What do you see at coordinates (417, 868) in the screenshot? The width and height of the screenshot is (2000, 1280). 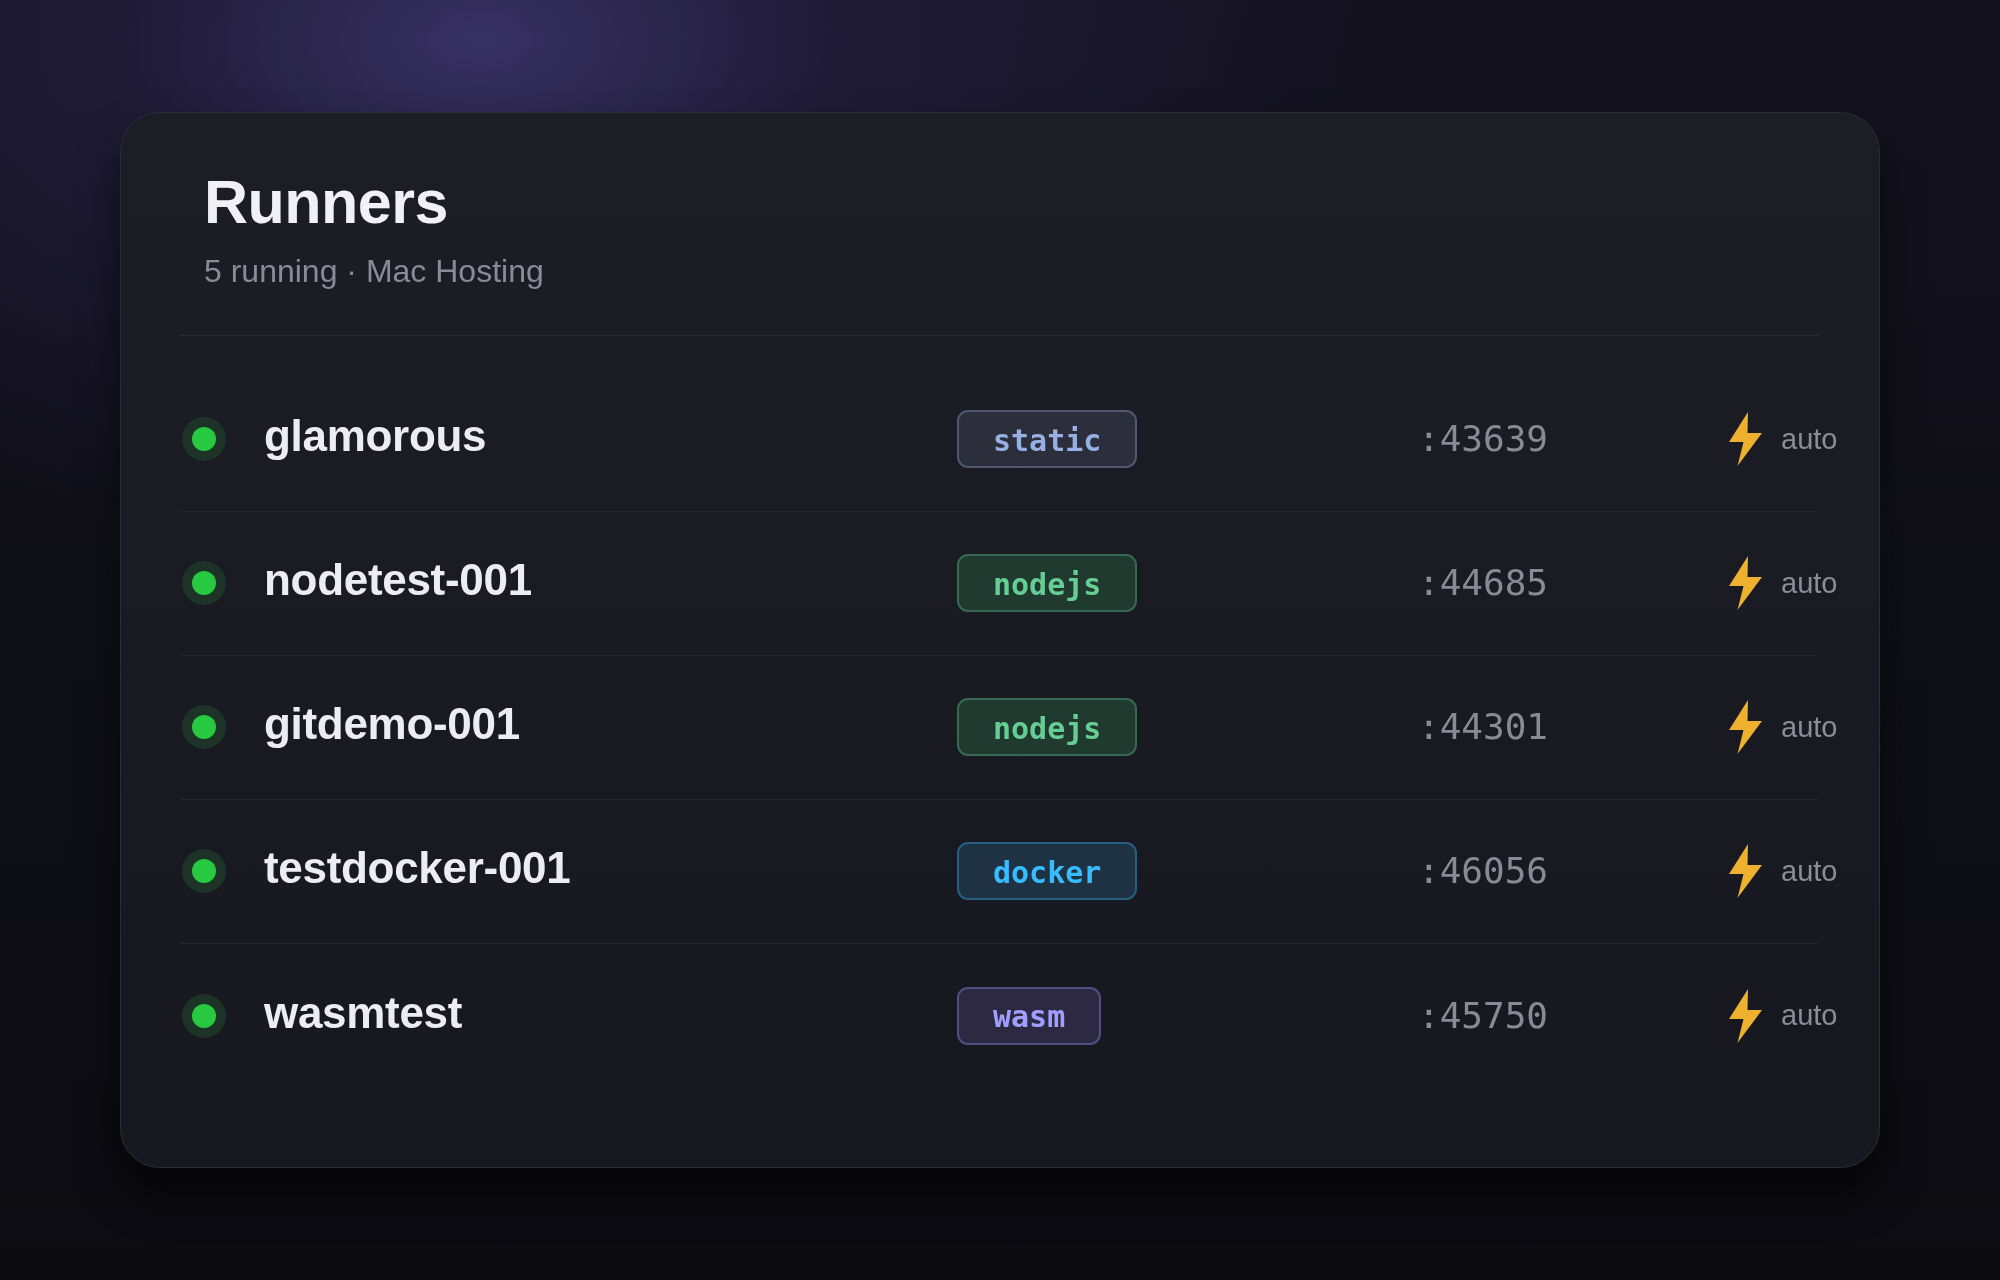 I see `runner-name: testdocker-001` at bounding box center [417, 868].